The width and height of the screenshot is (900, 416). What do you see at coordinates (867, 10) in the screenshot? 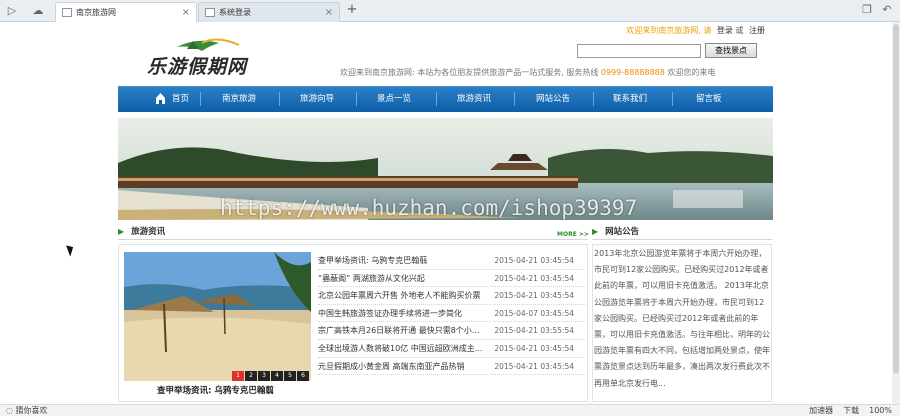
I see `restore-icon: ❐` at bounding box center [867, 10].